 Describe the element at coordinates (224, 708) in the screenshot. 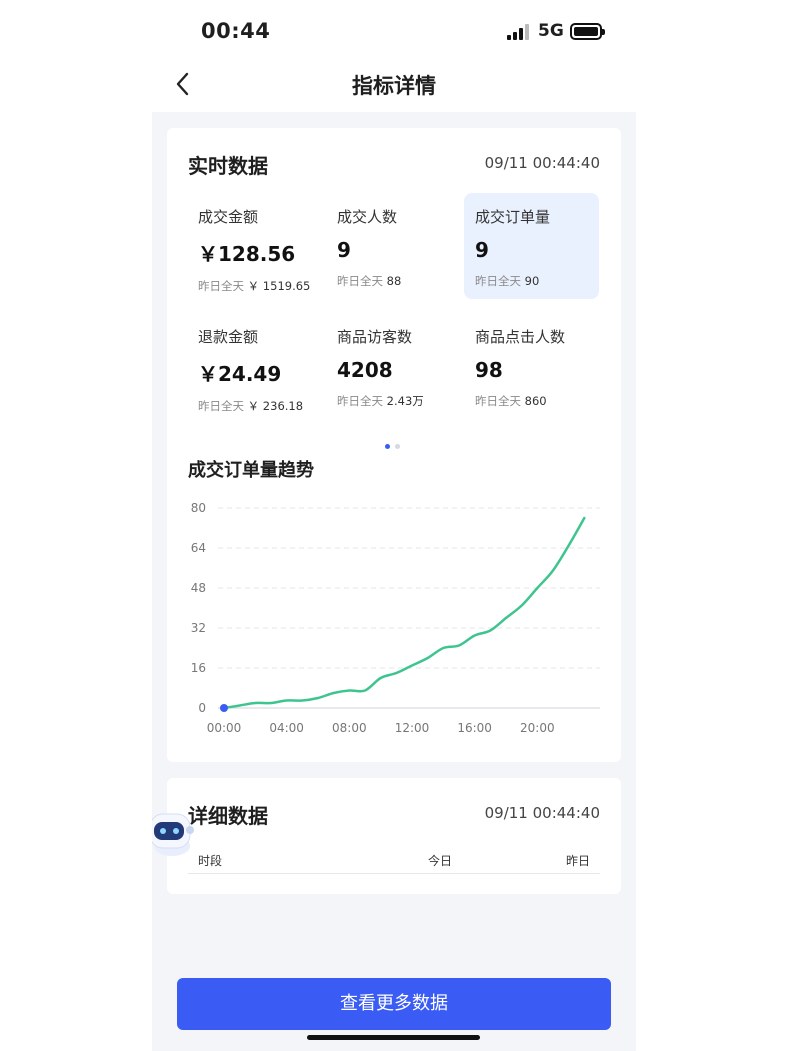

I see `series-start-point` at that location.